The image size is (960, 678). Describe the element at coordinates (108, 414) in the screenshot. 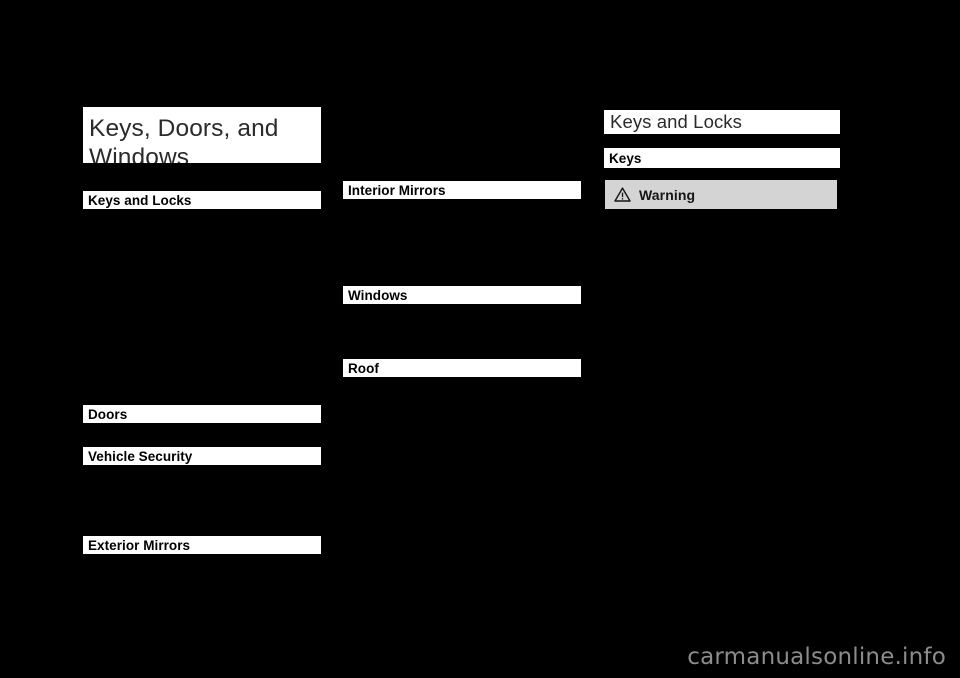

I see `toc-entry-label: Doors` at that location.